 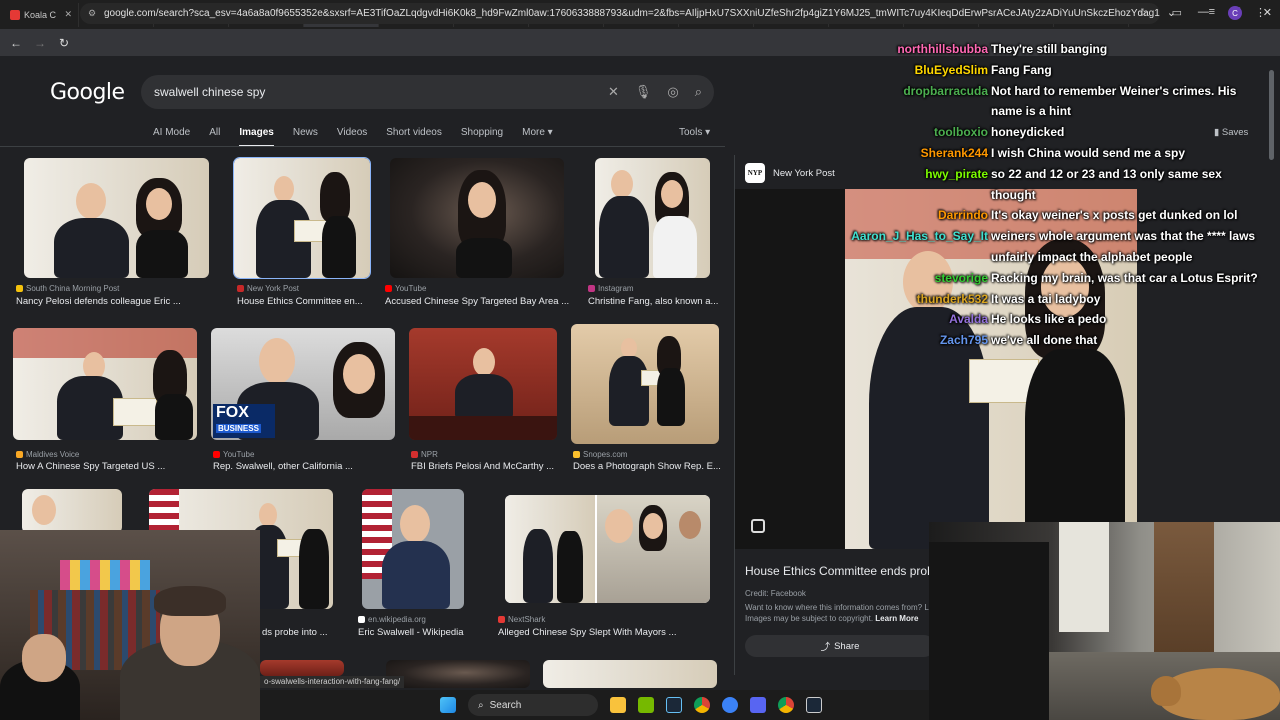 What do you see at coordinates (956, 173) in the screenshot?
I see `chat-username: hwy_pirate` at bounding box center [956, 173].